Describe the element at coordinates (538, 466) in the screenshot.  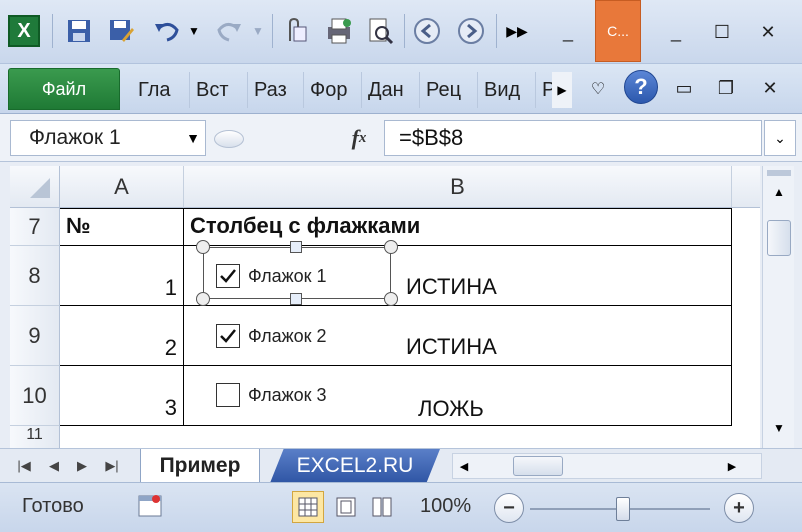
I see `hscroll-thumb` at that location.